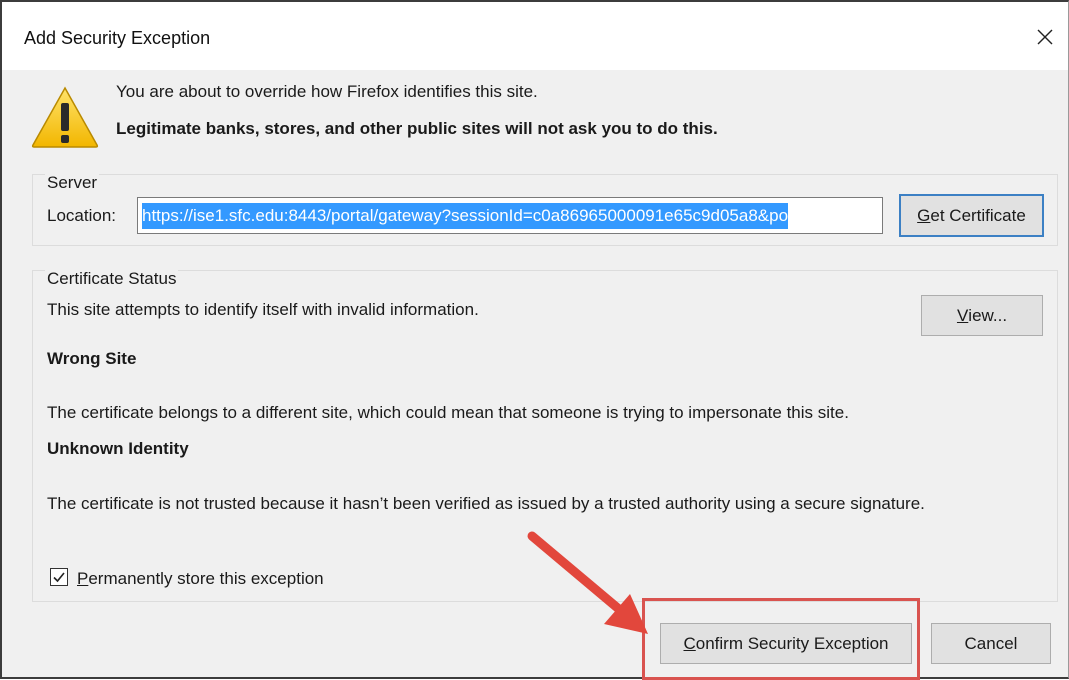 This screenshot has height=680, width=1069. Describe the element at coordinates (978, 215) in the screenshot. I see `get-certificate-label: et Certificate` at that location.